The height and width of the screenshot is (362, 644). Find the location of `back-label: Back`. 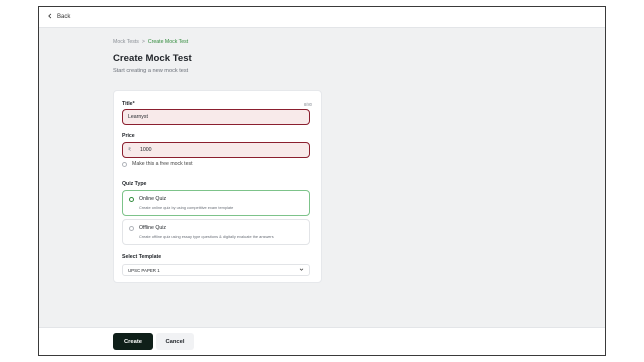

back-label: Back is located at coordinates (64, 17).